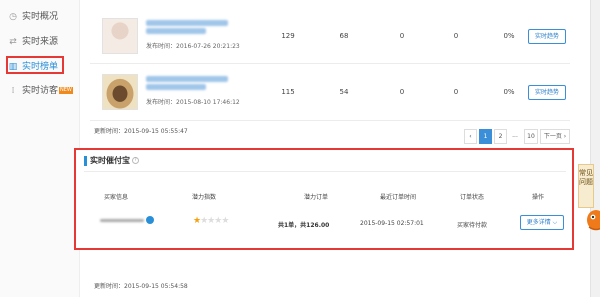 The width and height of the screenshot is (600, 297). What do you see at coordinates (586, 186) in the screenshot?
I see `faq-tab: 常见问题` at bounding box center [586, 186].